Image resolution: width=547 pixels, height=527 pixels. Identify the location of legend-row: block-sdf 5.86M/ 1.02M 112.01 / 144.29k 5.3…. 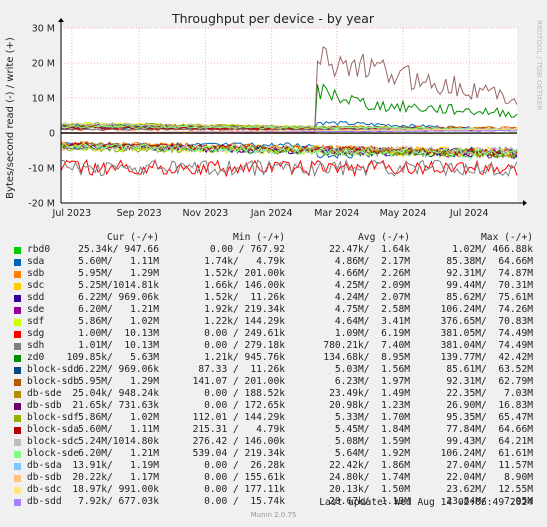
(273, 418).